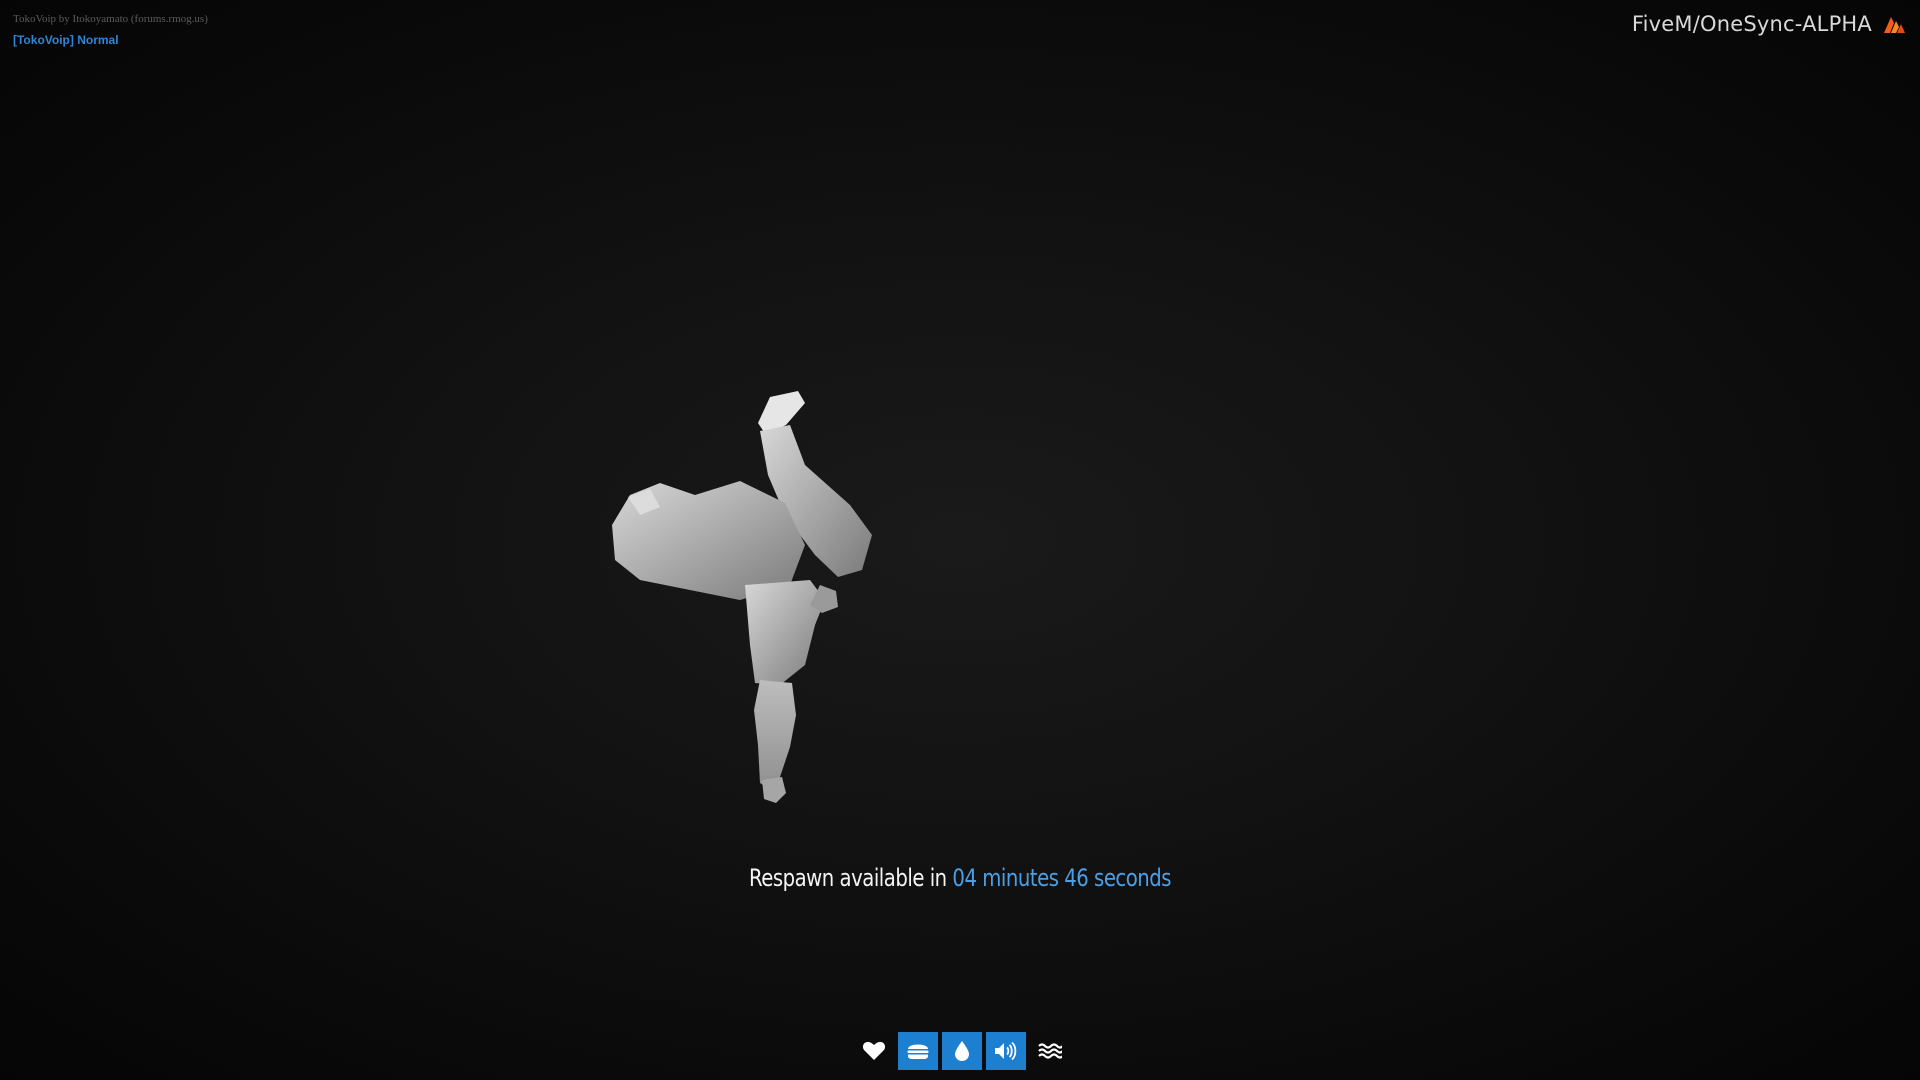 The height and width of the screenshot is (1080, 1920). I want to click on server-title: FiveM/OneSync-ALPHA, so click(1751, 24).